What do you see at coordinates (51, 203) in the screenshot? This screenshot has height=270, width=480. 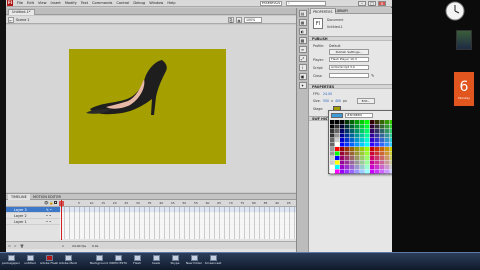 I see `lock-icon: 🔒` at bounding box center [51, 203].